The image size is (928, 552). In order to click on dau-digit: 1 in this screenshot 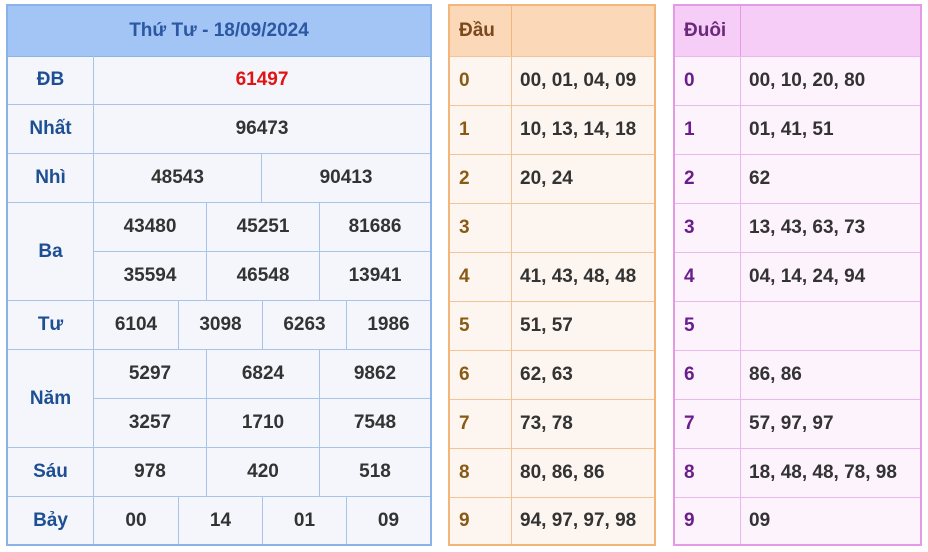, I will do `click(481, 130)`.